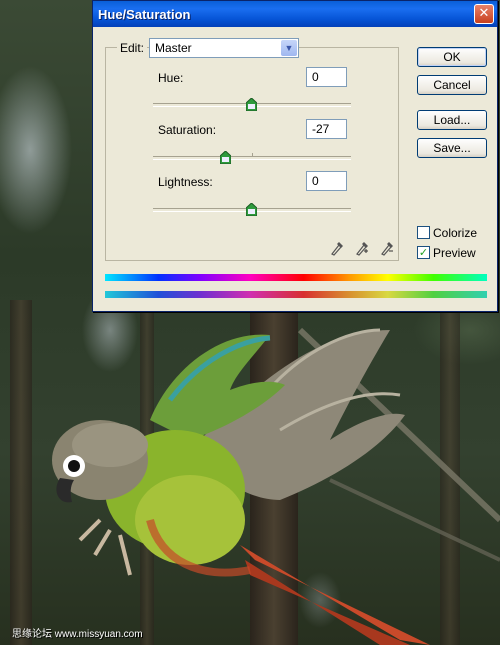 The image size is (500, 645). I want to click on close-icon: ✕, so click(484, 13).